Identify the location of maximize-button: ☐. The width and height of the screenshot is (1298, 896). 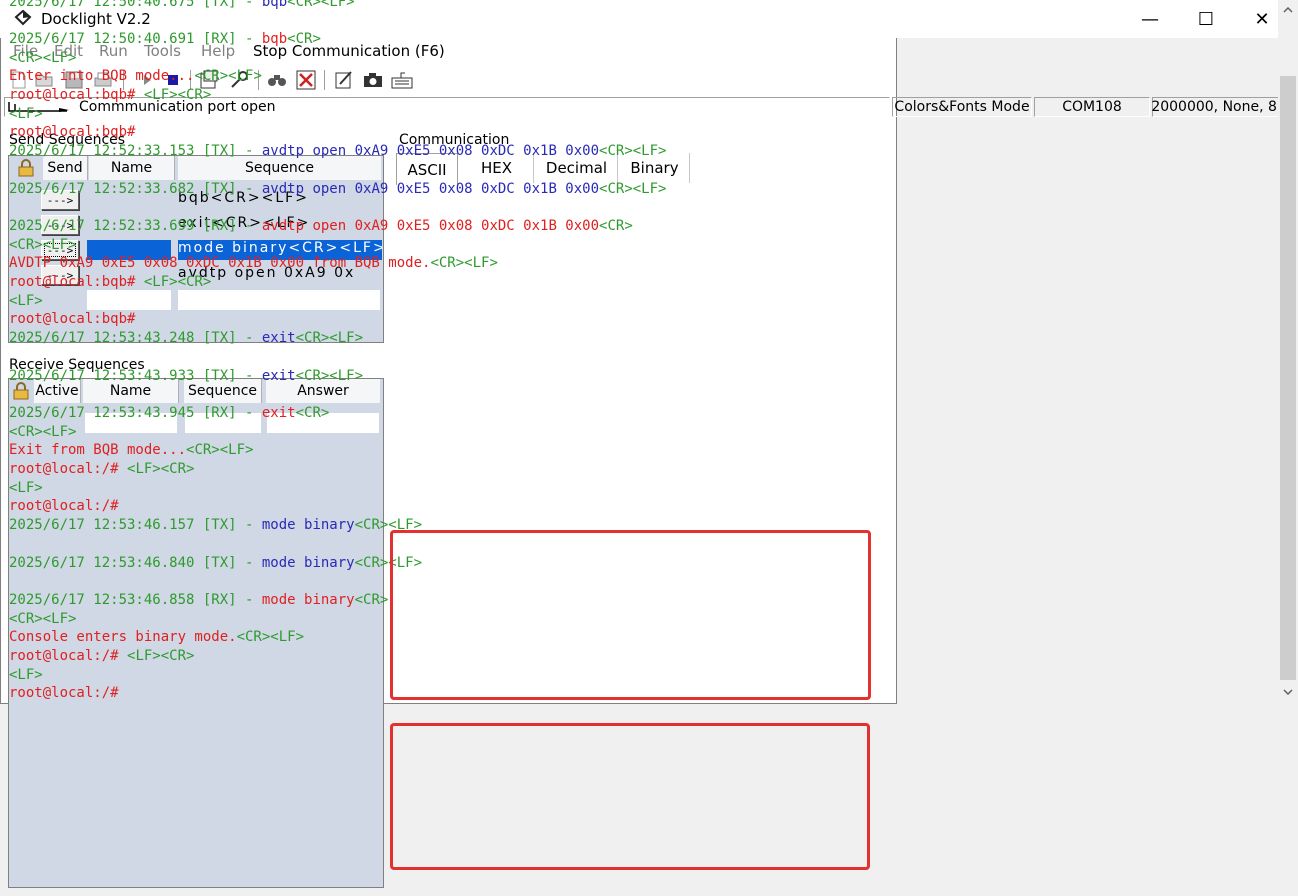
(1206, 19).